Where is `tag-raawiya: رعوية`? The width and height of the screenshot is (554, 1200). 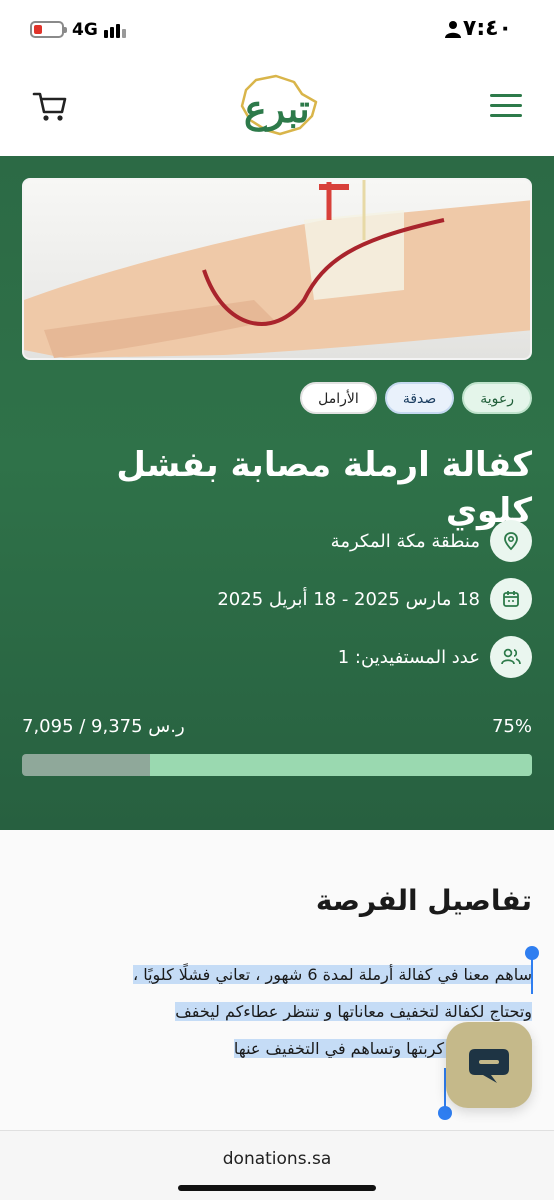
tag-raawiya: رعوية is located at coordinates (497, 398).